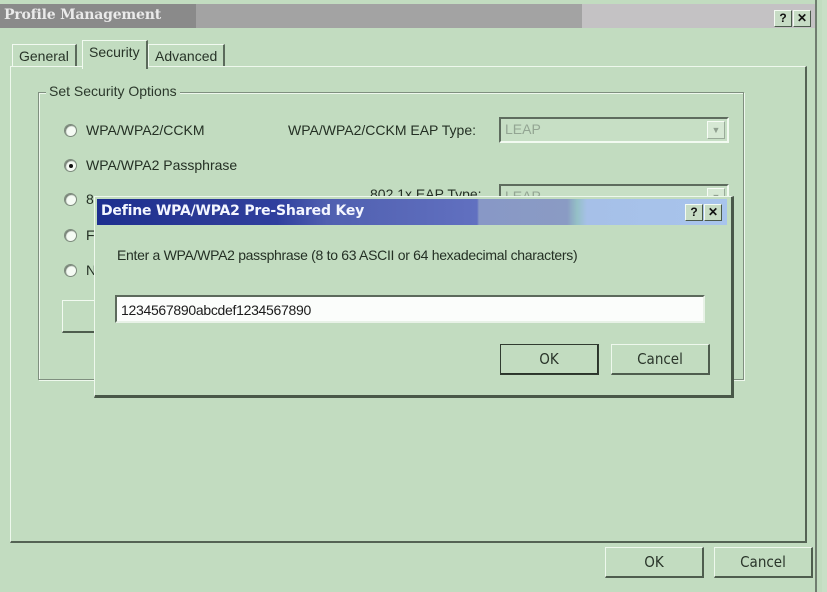  What do you see at coordinates (763, 562) in the screenshot?
I see `cancel-button: Cancel` at bounding box center [763, 562].